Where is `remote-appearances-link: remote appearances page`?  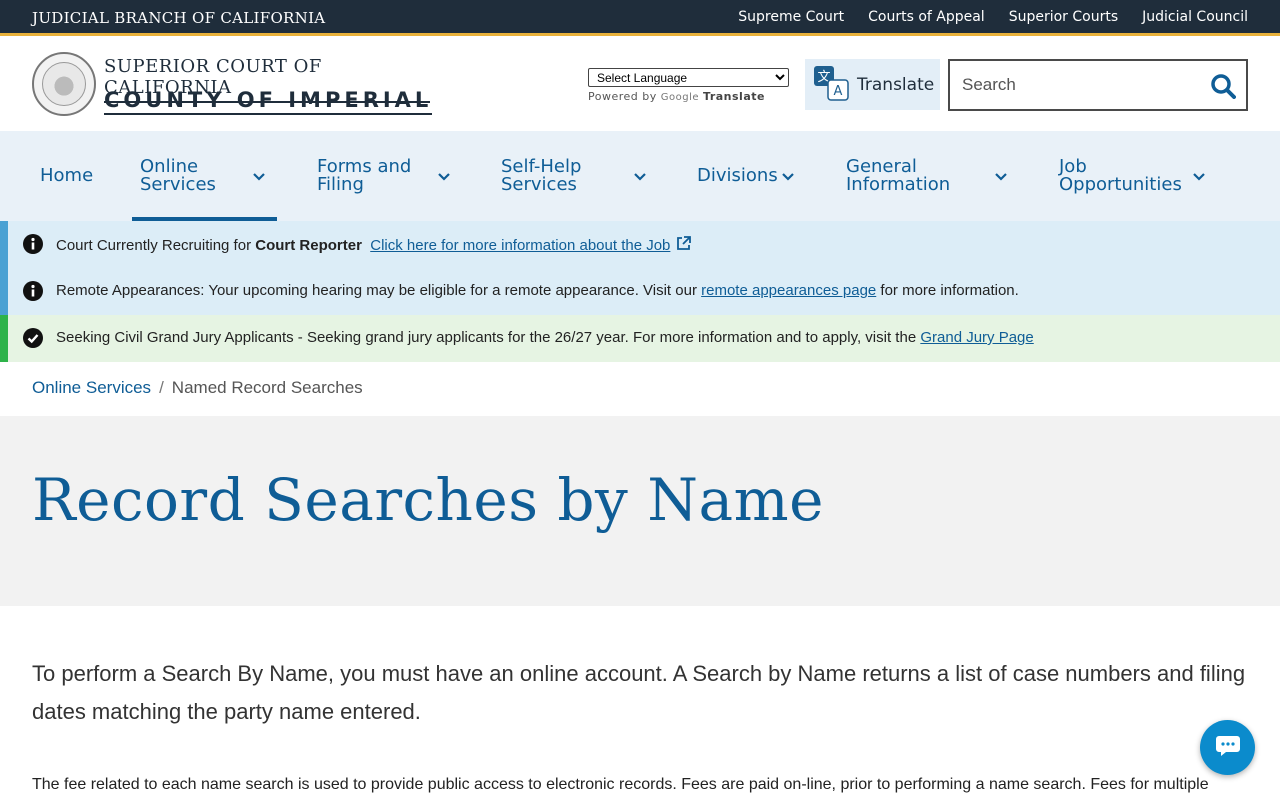 remote-appearances-link: remote appearances page is located at coordinates (788, 290).